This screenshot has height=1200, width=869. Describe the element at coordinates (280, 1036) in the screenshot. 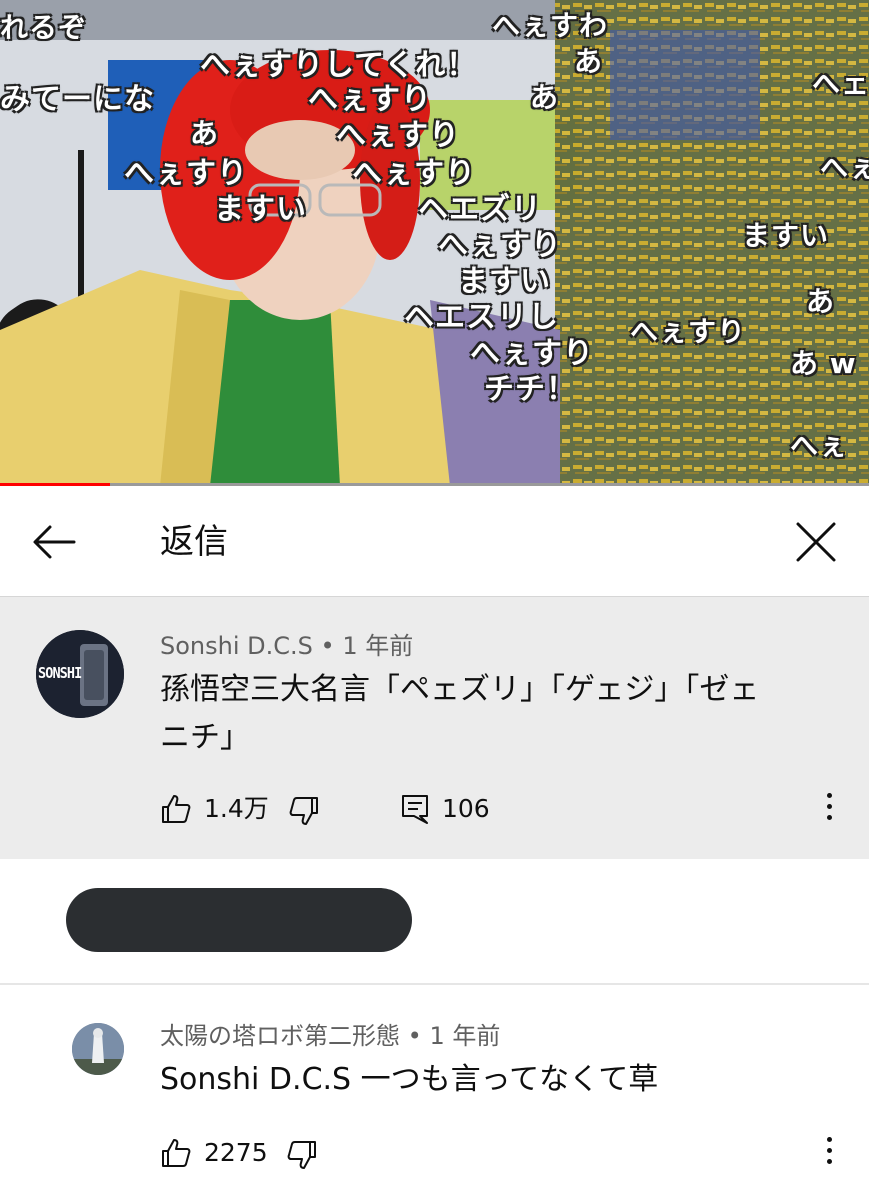

I see `reply-author: 太陽の塔ロボ第二形態` at that location.